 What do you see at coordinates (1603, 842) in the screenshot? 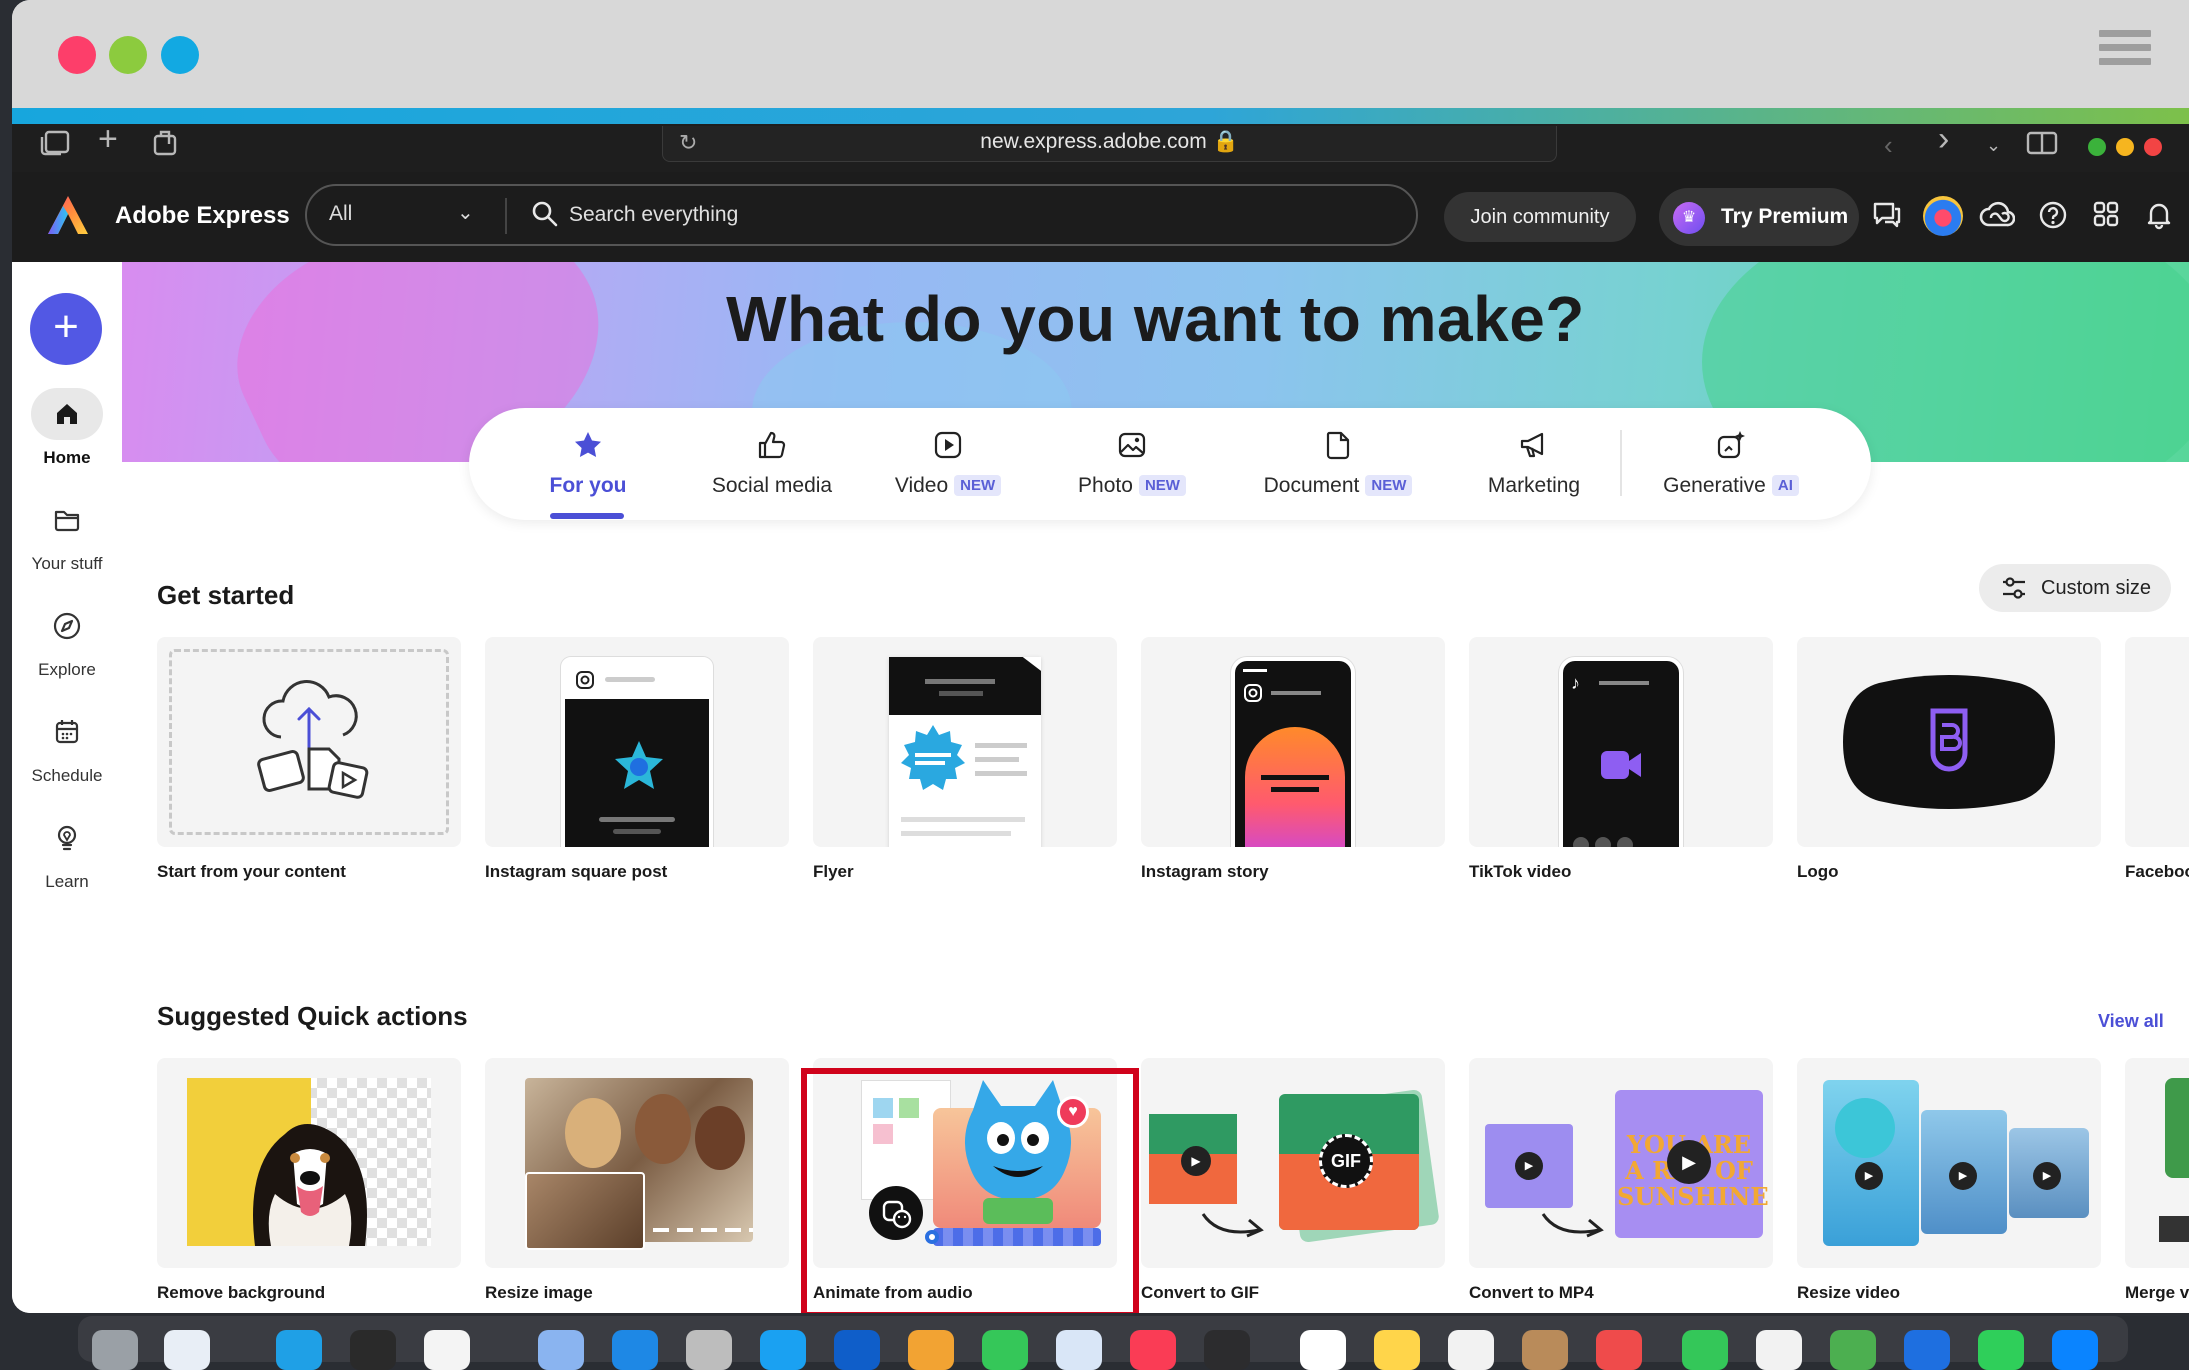
I see `placeholder-dot` at bounding box center [1603, 842].